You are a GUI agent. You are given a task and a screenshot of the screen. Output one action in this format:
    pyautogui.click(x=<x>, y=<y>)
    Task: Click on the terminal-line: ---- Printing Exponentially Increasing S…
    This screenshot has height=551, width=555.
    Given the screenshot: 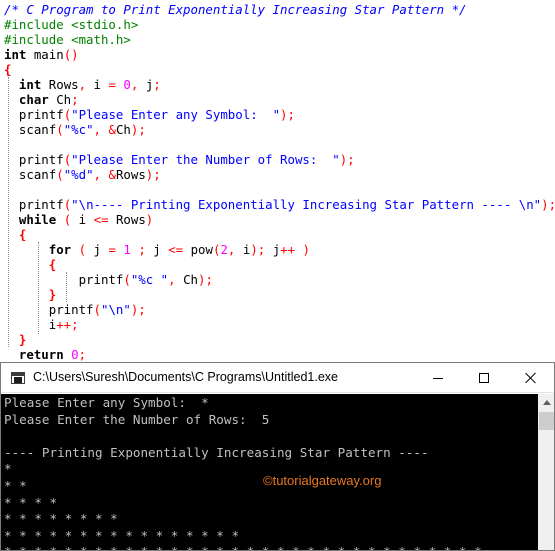 What is the action you would take?
    pyautogui.click(x=216, y=452)
    